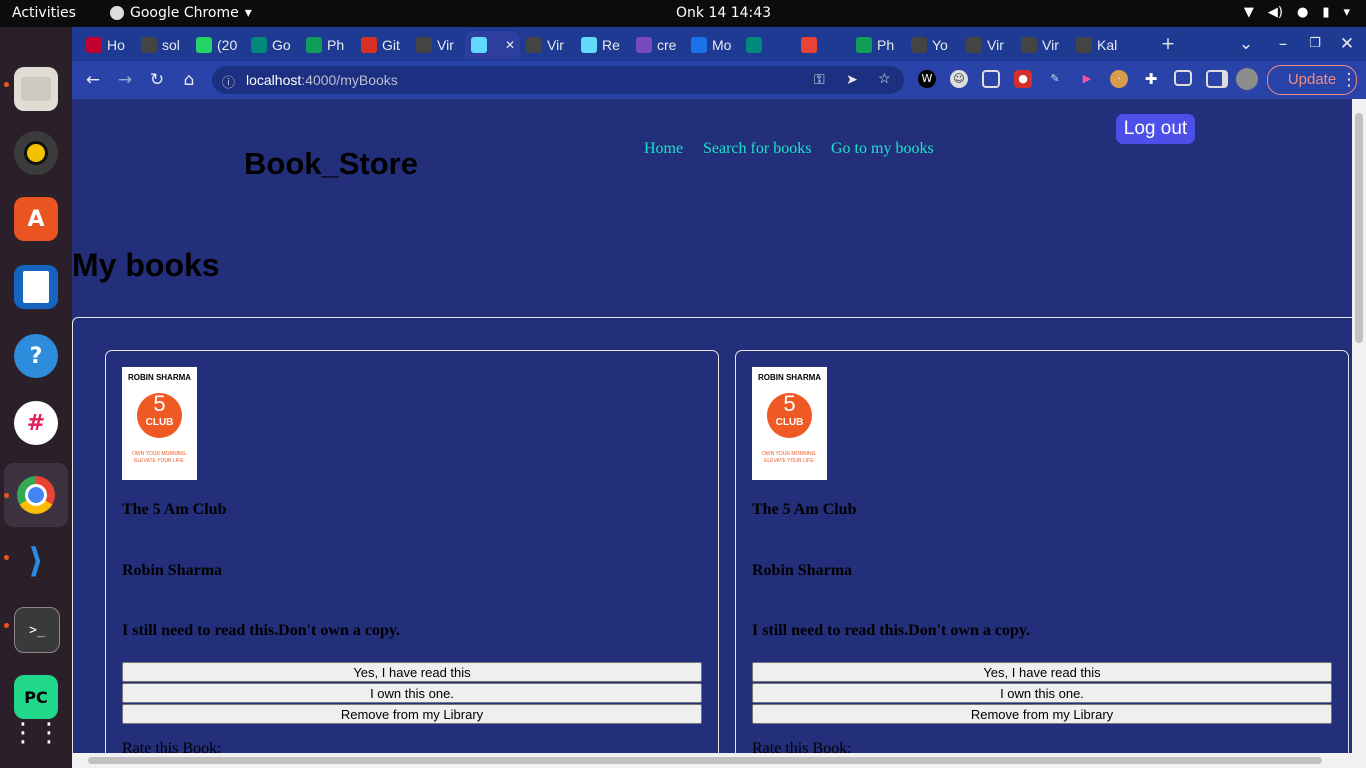  Describe the element at coordinates (1151, 79) in the screenshot. I see `extensions-puzzle-icon: ✚` at that location.